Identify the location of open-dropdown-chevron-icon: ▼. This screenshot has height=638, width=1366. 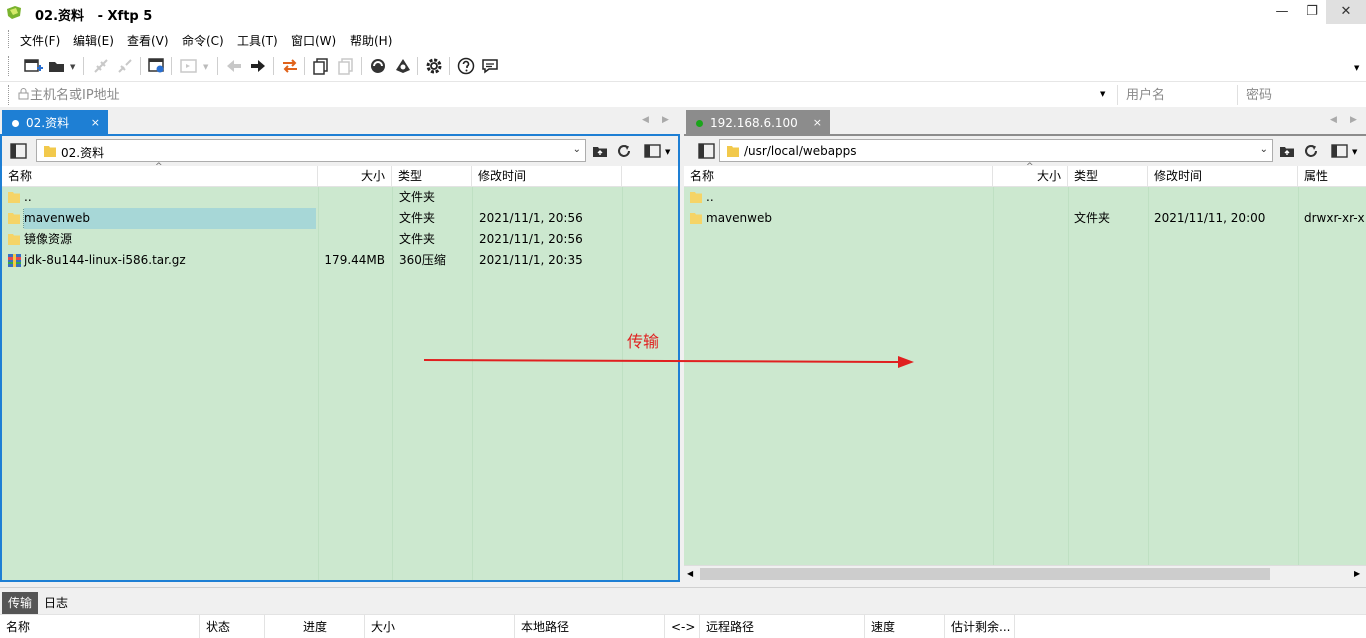
(72, 67).